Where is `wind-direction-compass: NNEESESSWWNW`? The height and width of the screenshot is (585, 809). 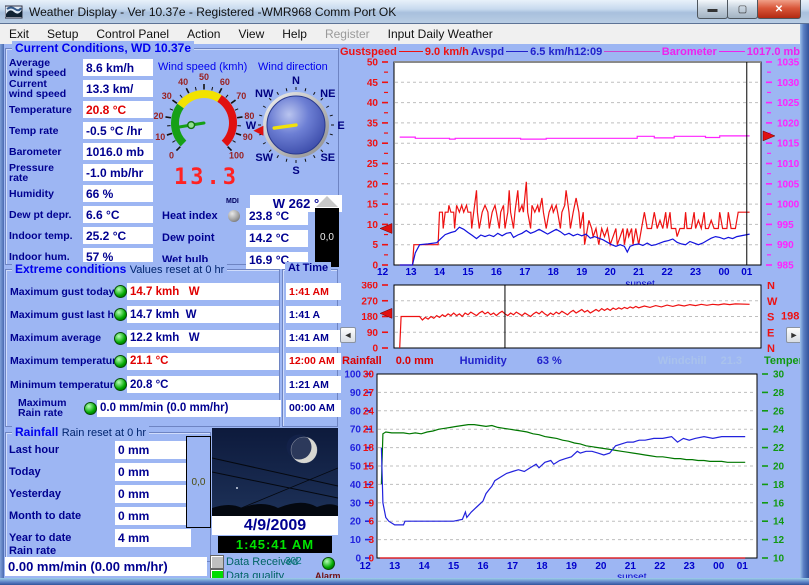 wind-direction-compass: NNEESESSWWNW is located at coordinates (295, 126).